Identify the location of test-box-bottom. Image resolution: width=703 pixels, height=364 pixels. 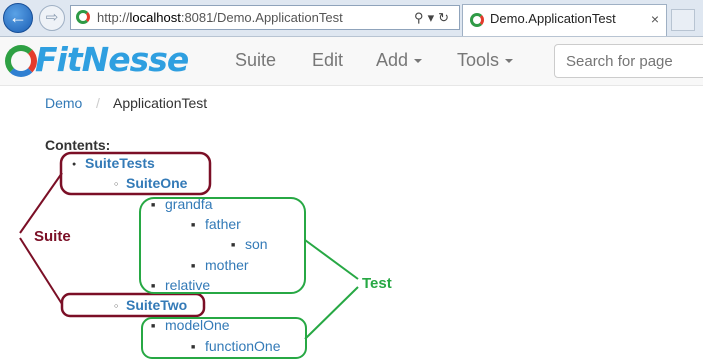
(224, 338).